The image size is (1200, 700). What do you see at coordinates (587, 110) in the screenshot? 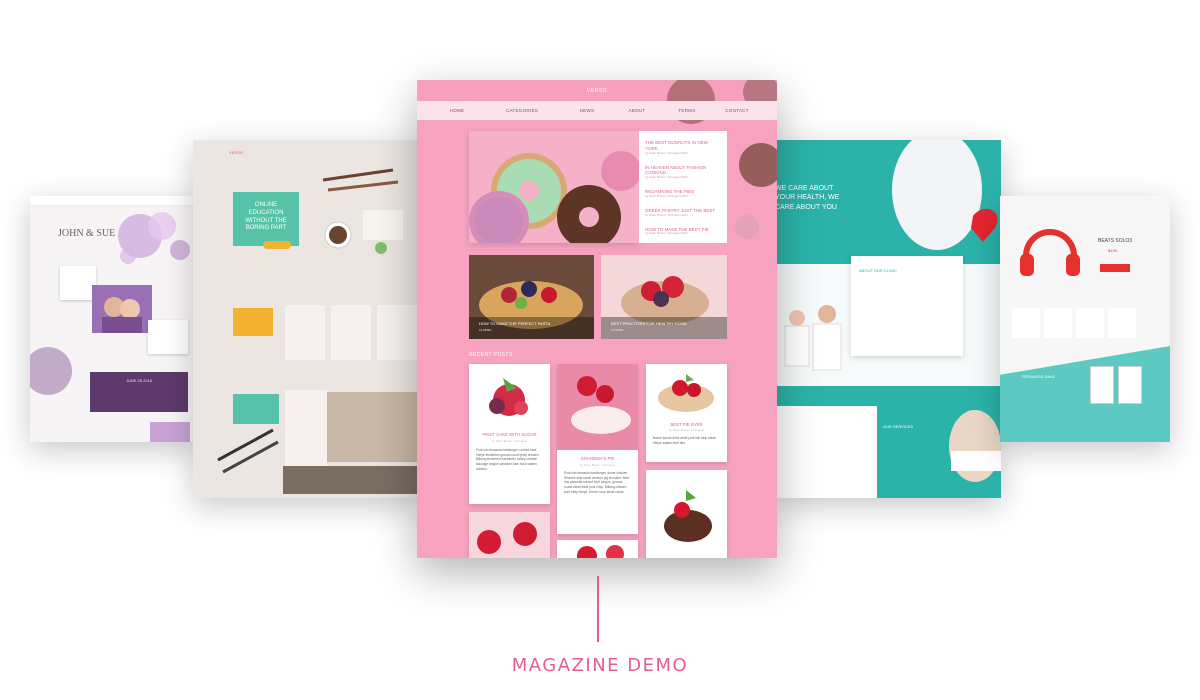
I see `nav-news: NEWS` at bounding box center [587, 110].